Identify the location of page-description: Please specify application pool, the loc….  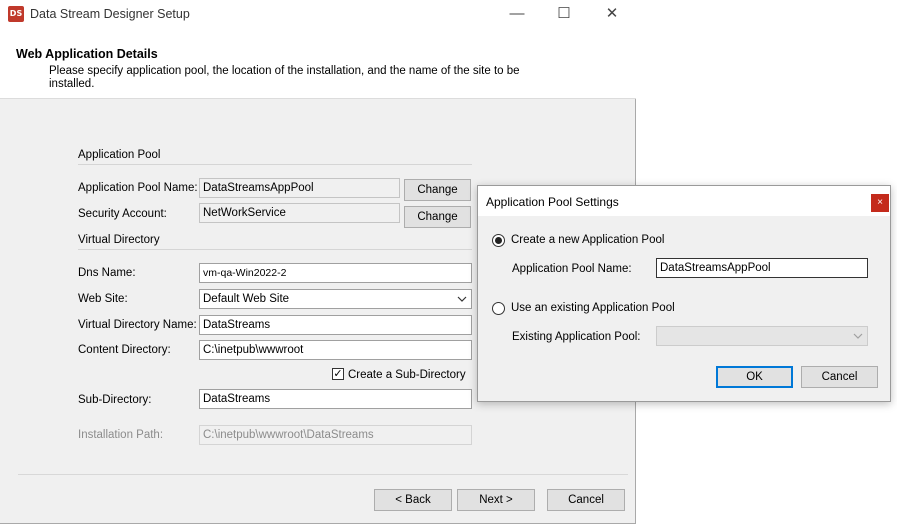
(284, 77).